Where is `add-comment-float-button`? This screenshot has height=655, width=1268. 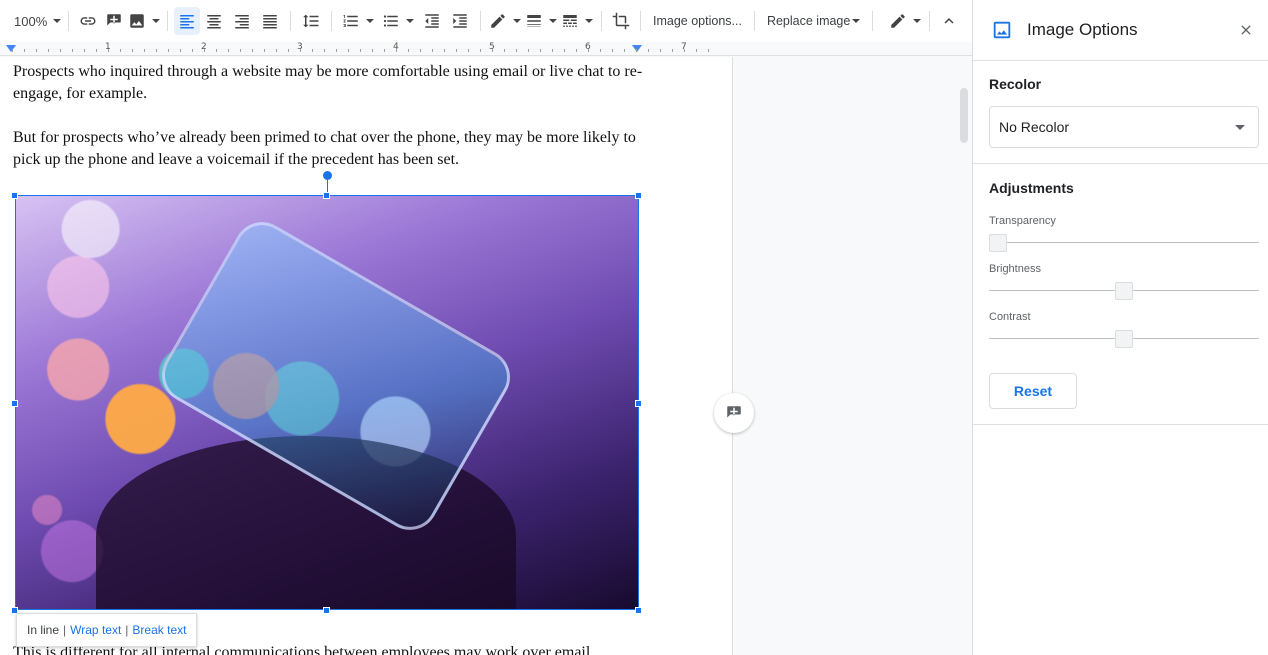
add-comment-float-button is located at coordinates (734, 413).